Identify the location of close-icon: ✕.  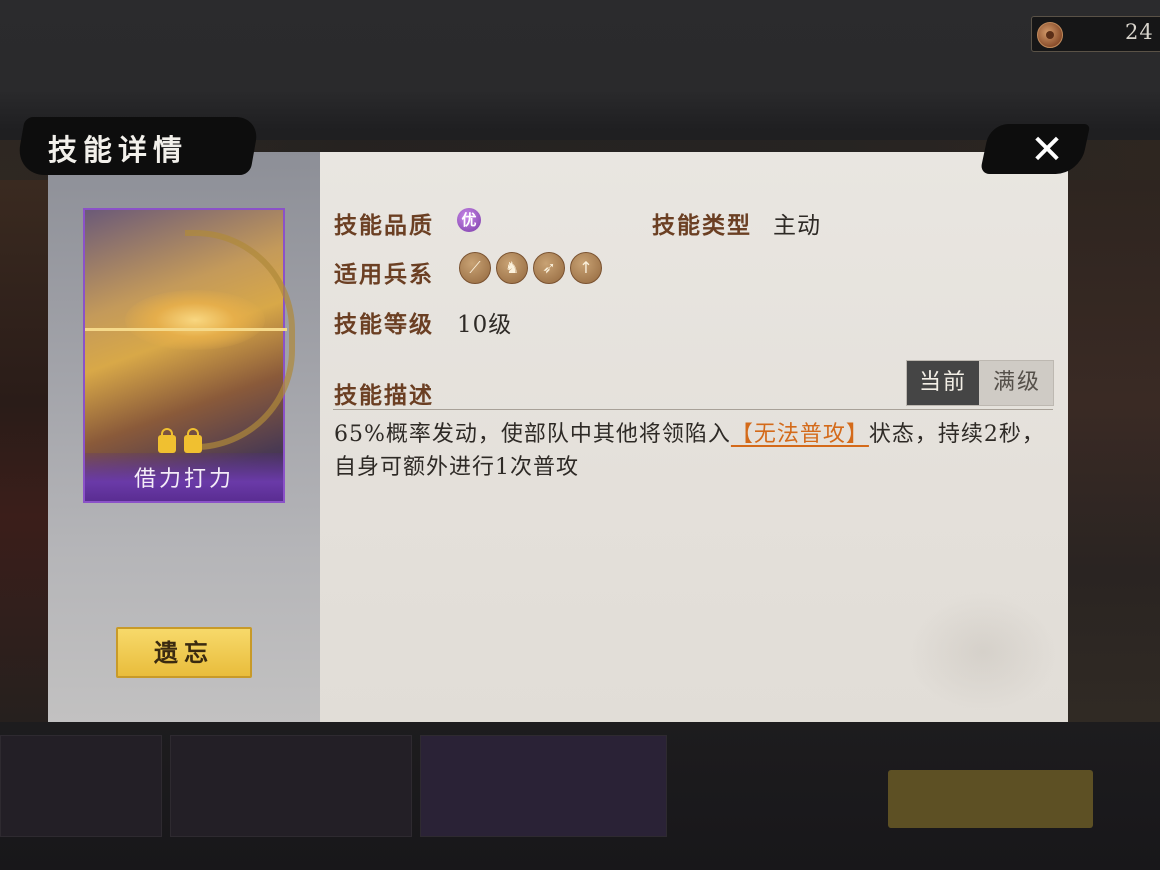
(1047, 150).